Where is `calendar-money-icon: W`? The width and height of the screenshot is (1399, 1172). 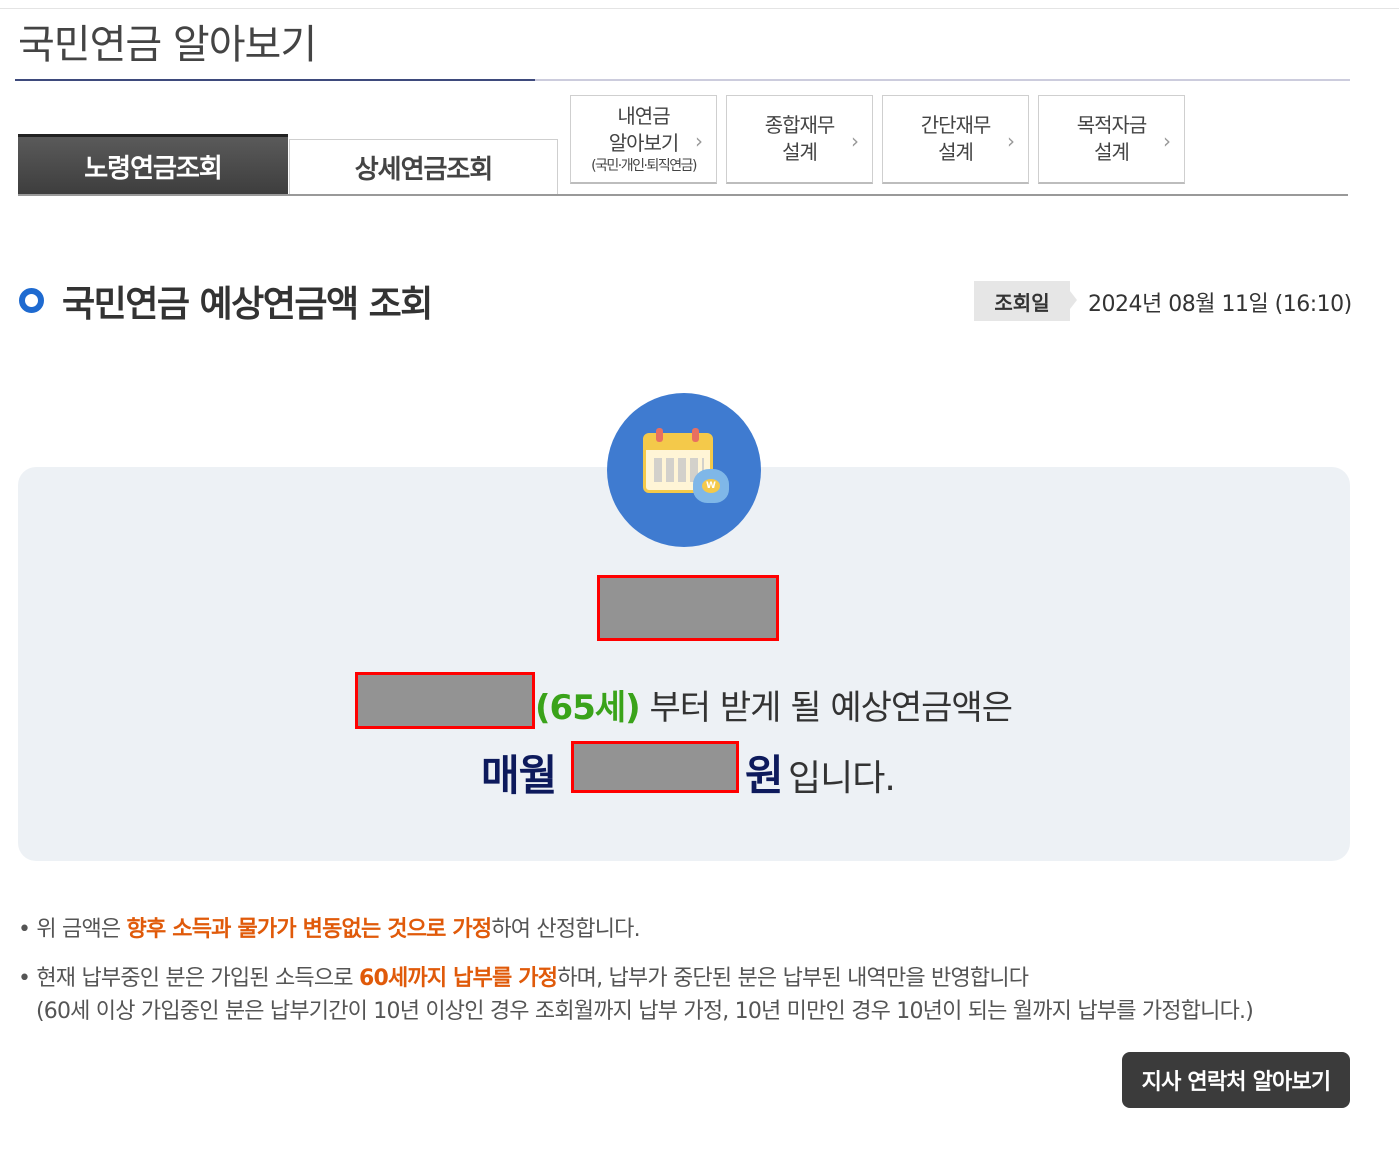
calendar-money-icon: W is located at coordinates (684, 470).